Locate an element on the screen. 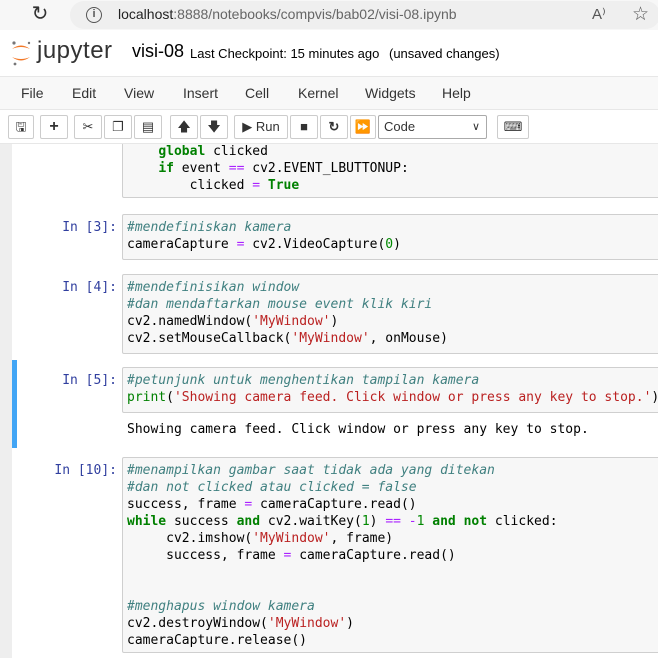  code-token: if is located at coordinates (166, 168).